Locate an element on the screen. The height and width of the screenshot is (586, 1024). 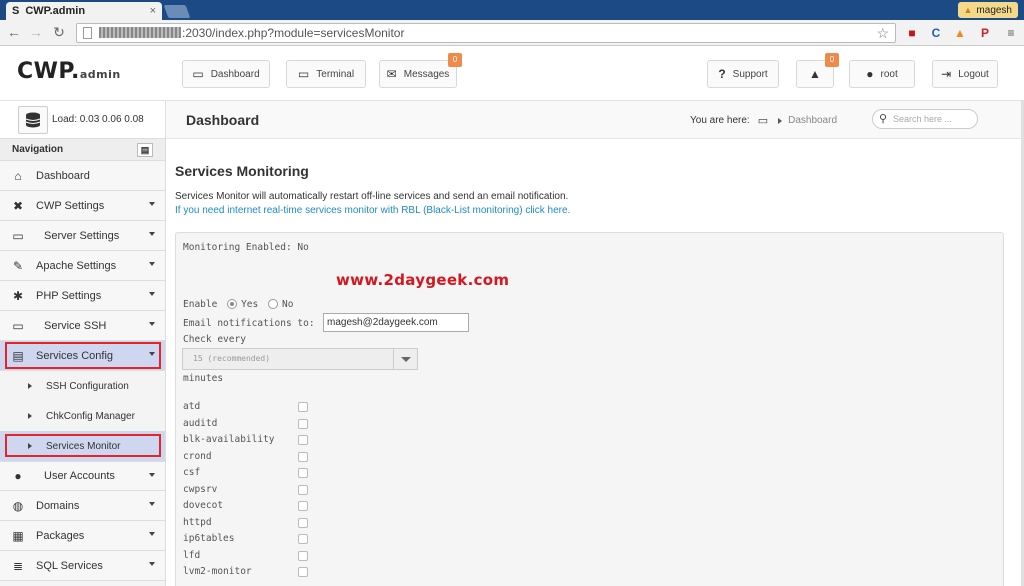
user-menu-label: root is located at coordinates (889, 74).